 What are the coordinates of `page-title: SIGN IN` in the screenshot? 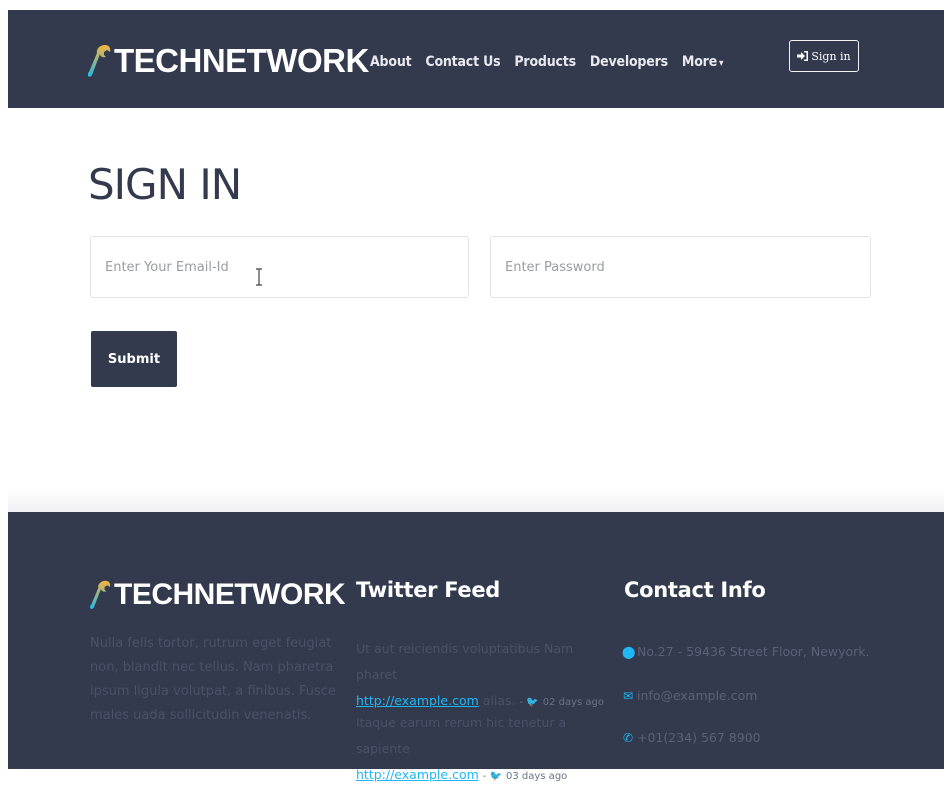 It's located at (165, 184).